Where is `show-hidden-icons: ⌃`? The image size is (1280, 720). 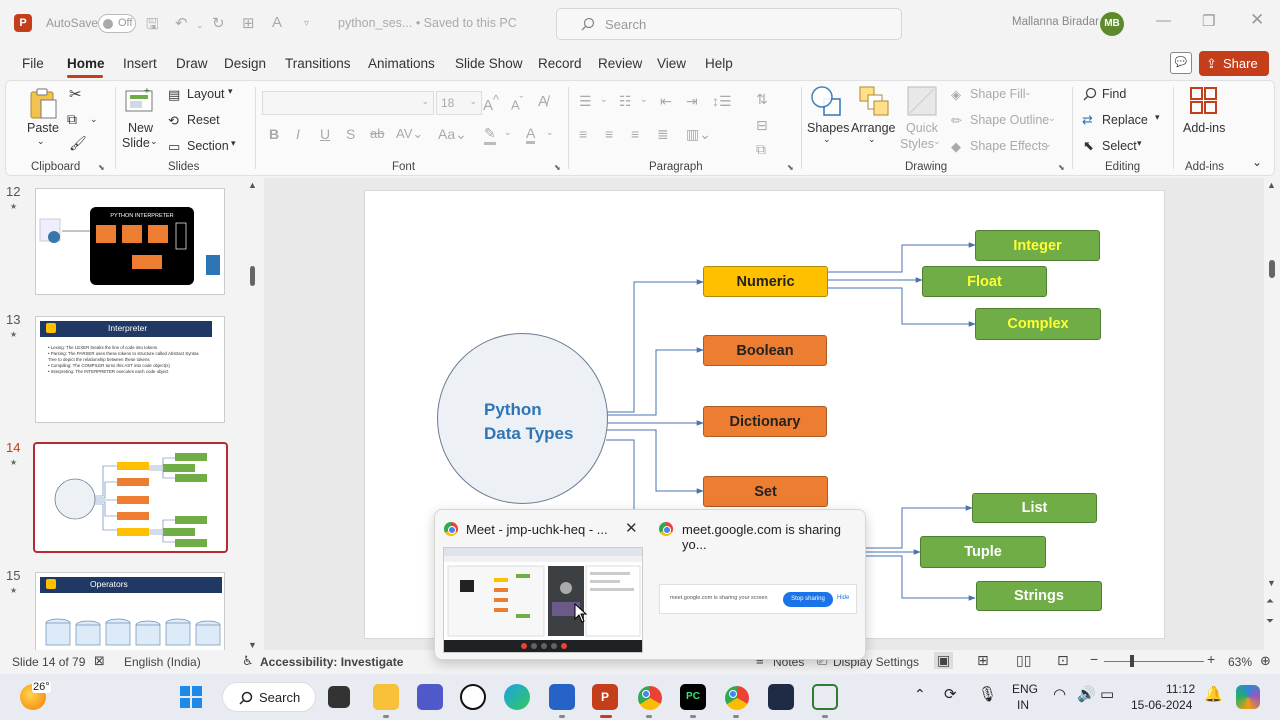
show-hidden-icons: ⌃ is located at coordinates (920, 694).